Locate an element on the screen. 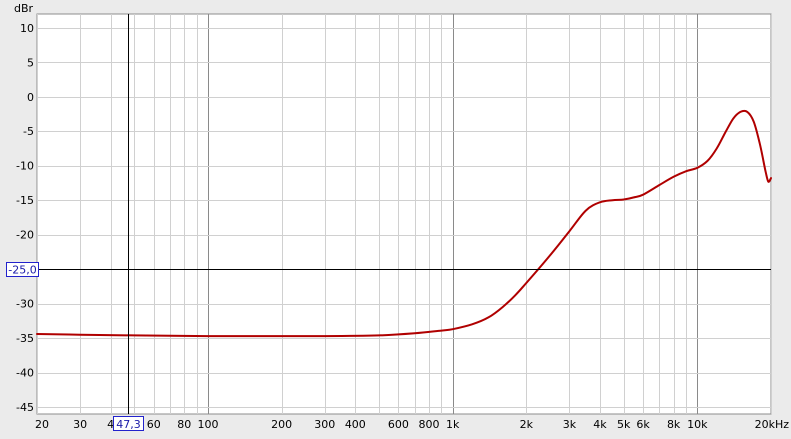  x-tick-label: 80 is located at coordinates (184, 424).